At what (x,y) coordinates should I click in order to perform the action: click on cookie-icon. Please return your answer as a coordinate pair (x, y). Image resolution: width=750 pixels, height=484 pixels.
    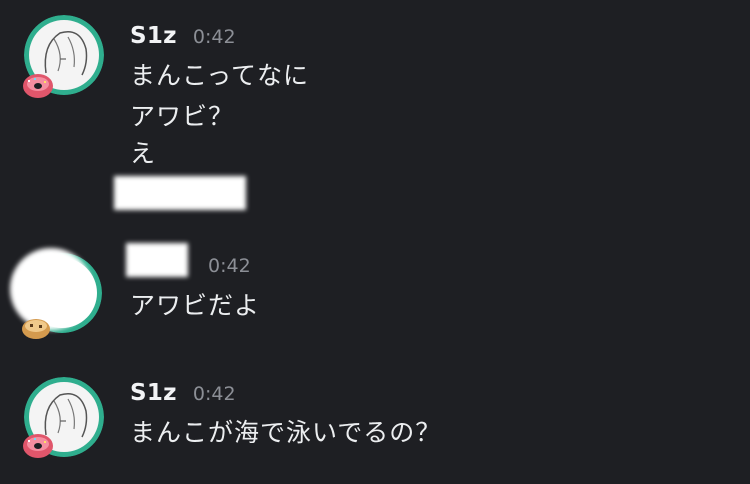
    Looking at the image, I should click on (36, 329).